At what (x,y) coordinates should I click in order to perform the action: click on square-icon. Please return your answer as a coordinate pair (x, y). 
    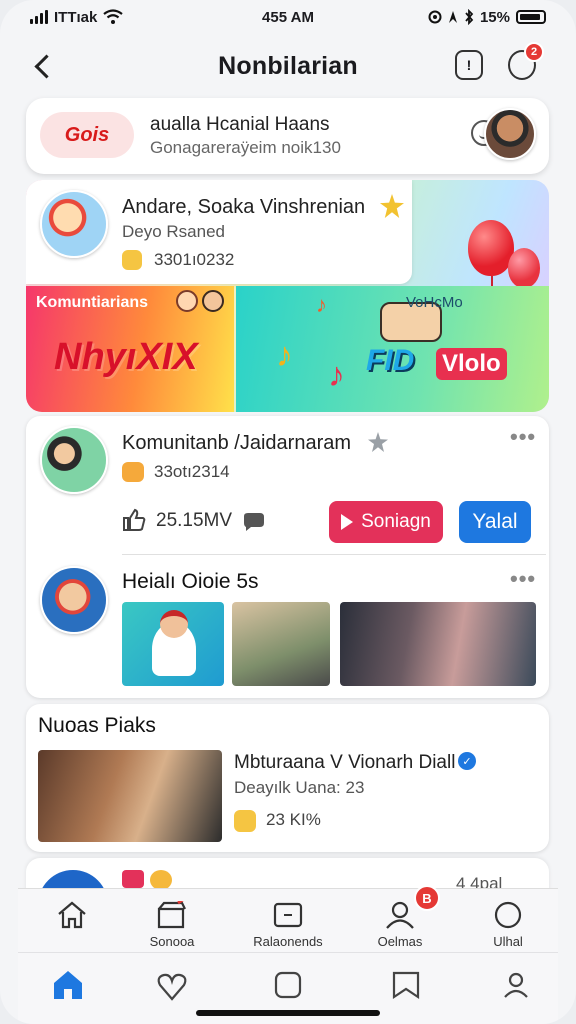
    Looking at the image, I should click on (288, 985).